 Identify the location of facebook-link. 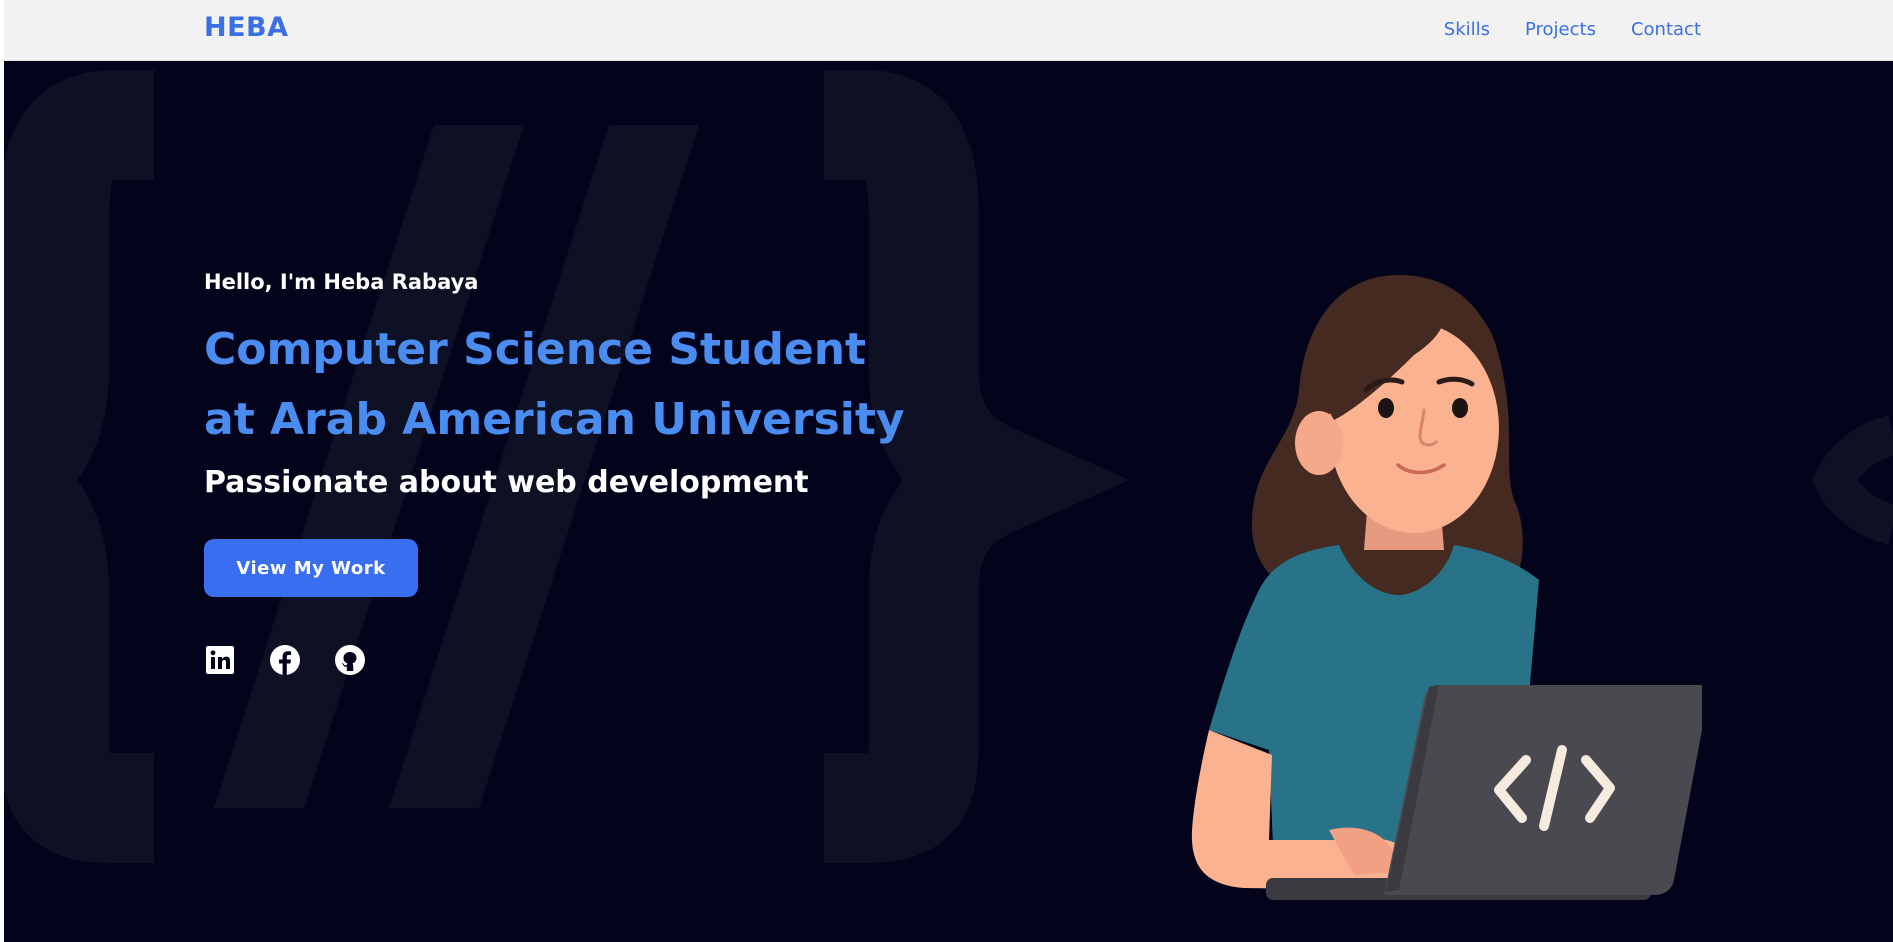
(285, 660).